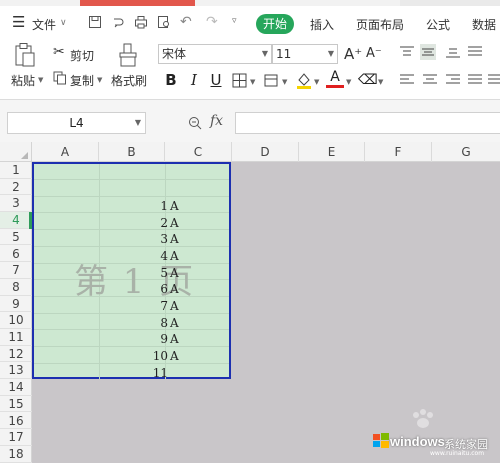  Describe the element at coordinates (153, 239) in the screenshot. I see `cell-b5: 3` at that location.